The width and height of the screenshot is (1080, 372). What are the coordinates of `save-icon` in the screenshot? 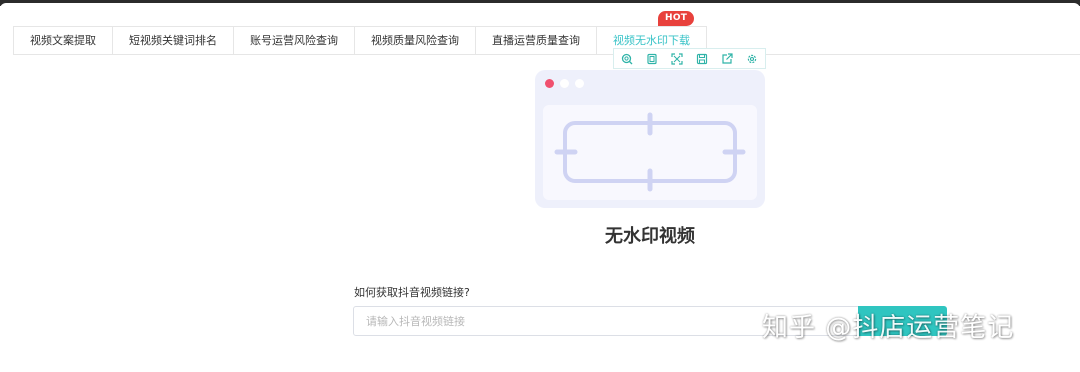 It's located at (702, 59).